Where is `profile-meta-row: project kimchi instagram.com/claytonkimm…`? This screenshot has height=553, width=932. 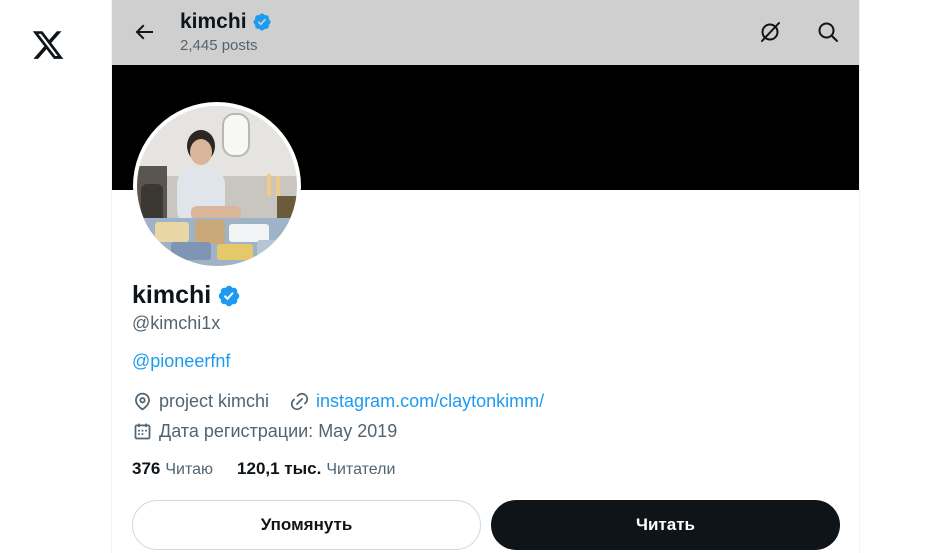 profile-meta-row: project kimchi instagram.com/claytonkimm… is located at coordinates (338, 401).